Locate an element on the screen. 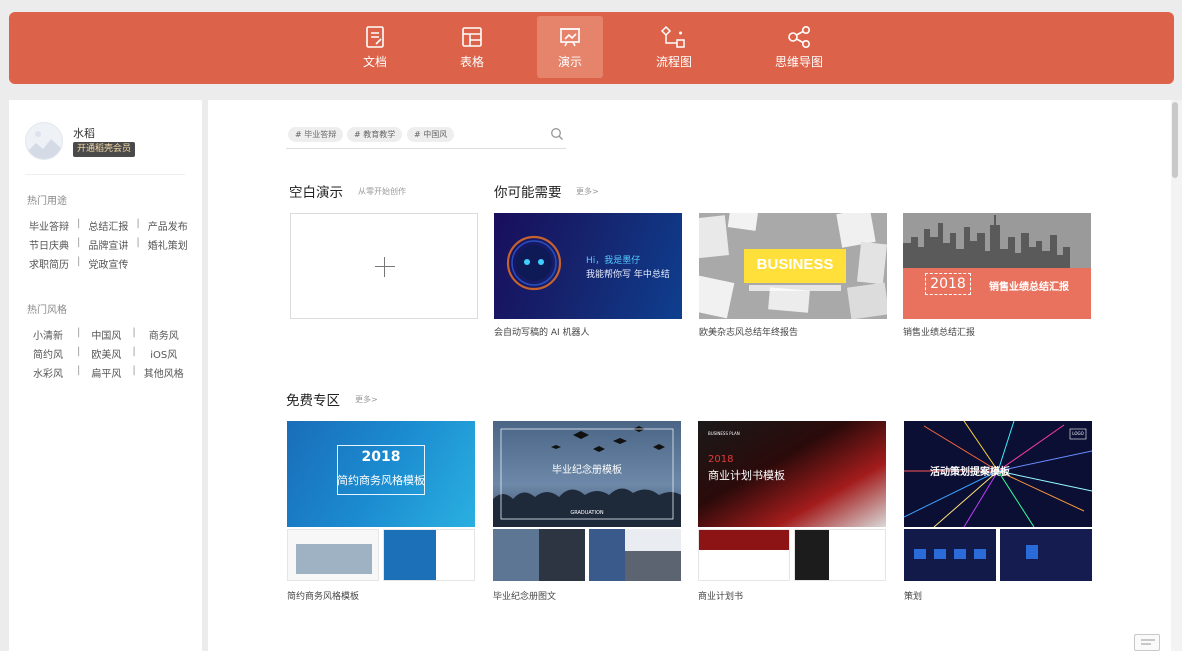 The height and width of the screenshot is (651, 1182). template-thumbnail-ai-robot: Hi，我是墨仔 我能帮你写 年中总结 is located at coordinates (588, 266).